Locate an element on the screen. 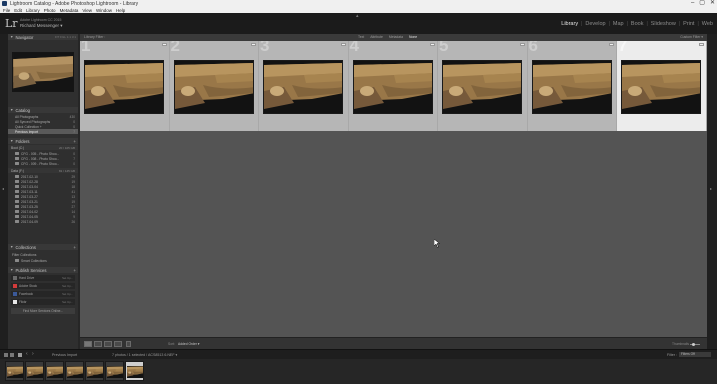 This screenshot has width=717, height=384. catalog-item-previous-import: Previous Import 7 is located at coordinates (43, 131).